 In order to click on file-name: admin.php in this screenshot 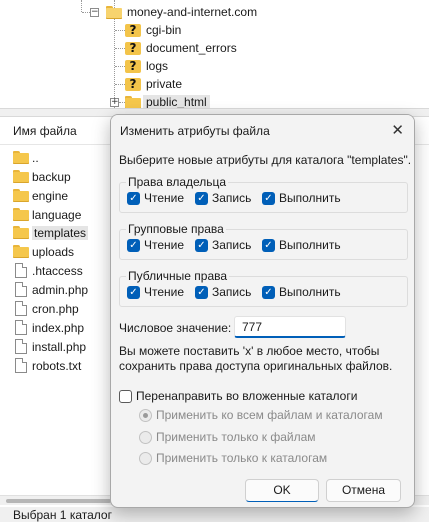, I will do `click(60, 289)`.